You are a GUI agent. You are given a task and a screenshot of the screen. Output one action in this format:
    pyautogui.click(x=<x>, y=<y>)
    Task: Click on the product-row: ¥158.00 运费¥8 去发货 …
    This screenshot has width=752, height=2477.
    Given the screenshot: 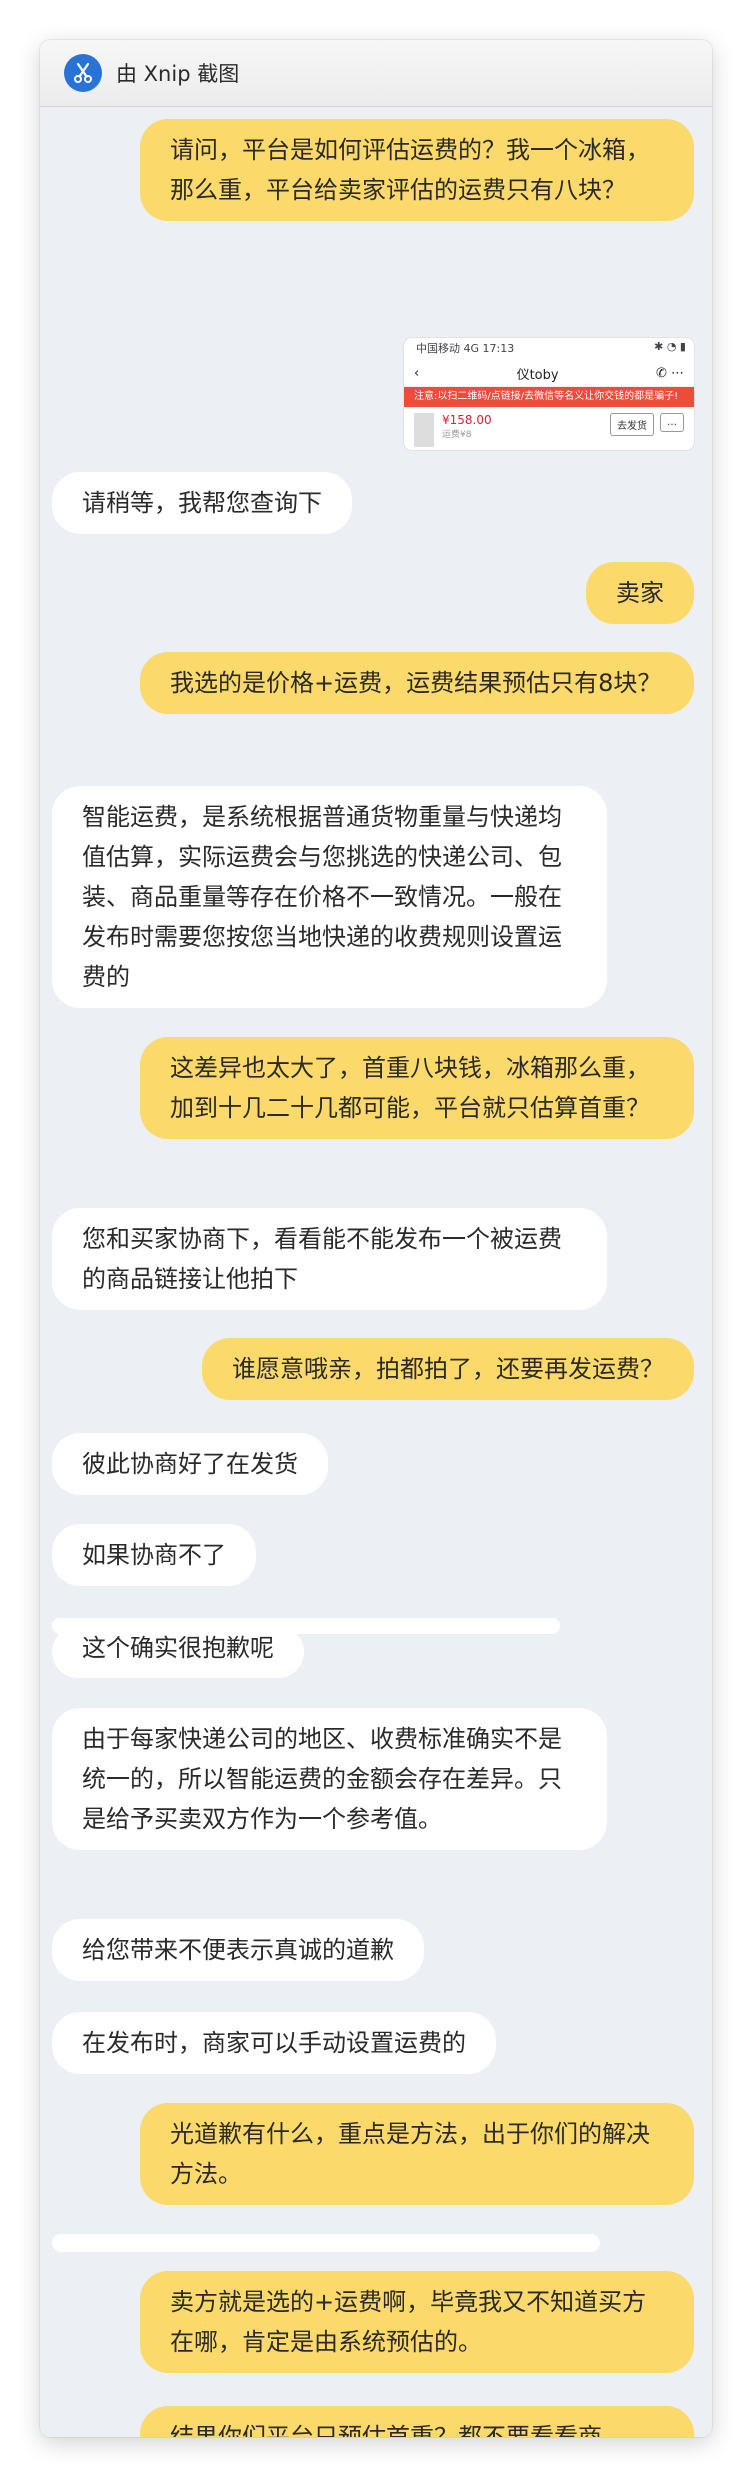 What is the action you would take?
    pyautogui.click(x=549, y=428)
    